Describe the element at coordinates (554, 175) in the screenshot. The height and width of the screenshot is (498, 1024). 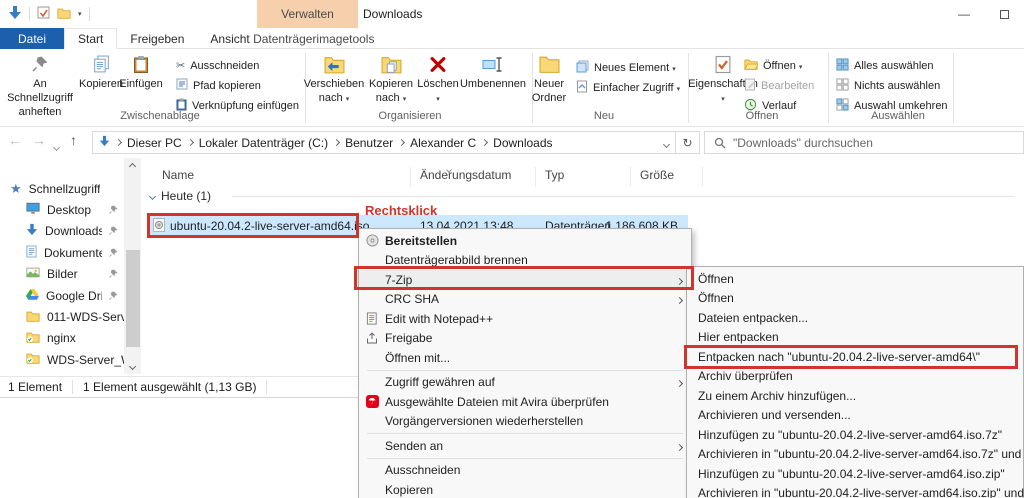
I see `column-header-type: Typ` at that location.